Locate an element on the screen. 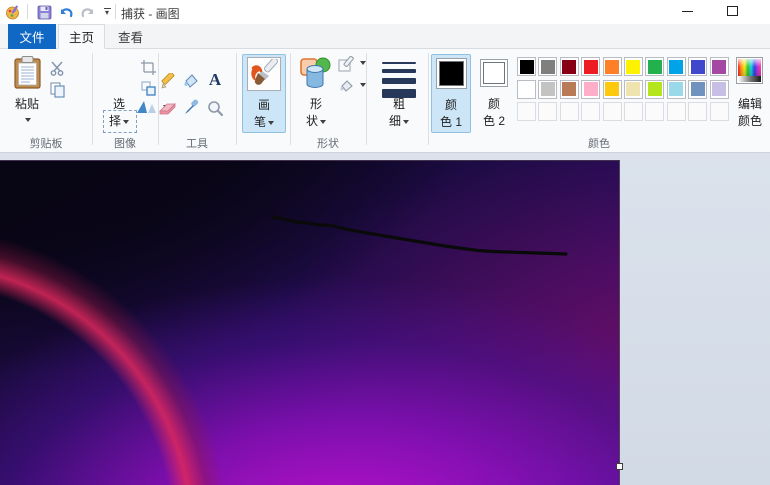 The width and height of the screenshot is (770, 485). magnifier-tool-icon is located at coordinates (215, 108).